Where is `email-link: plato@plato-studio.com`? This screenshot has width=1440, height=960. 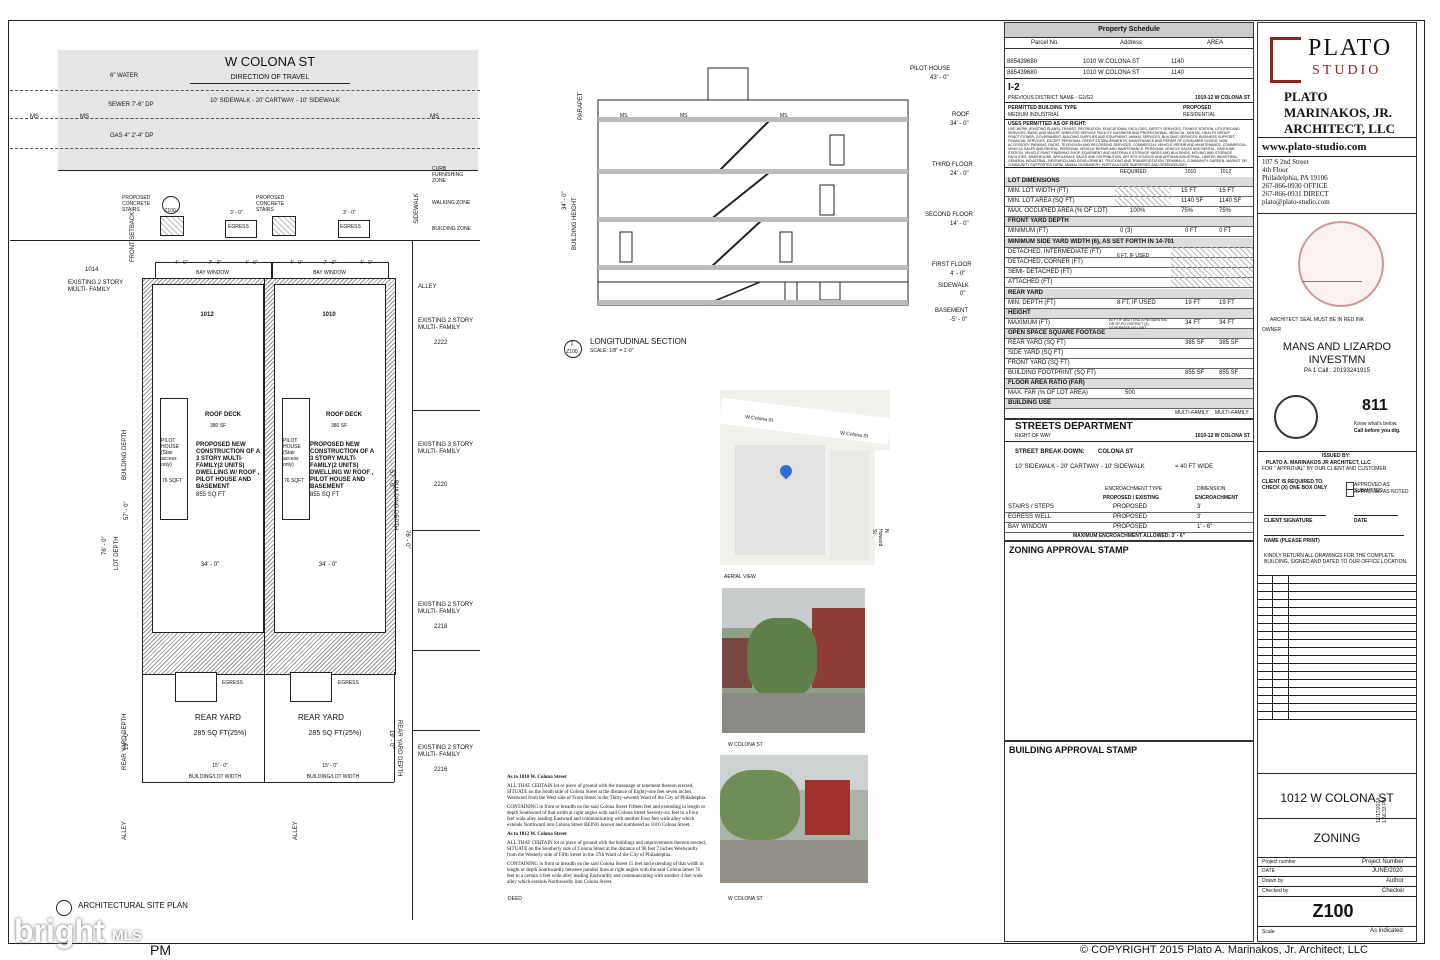 email-link: plato@plato-studio.com is located at coordinates (1296, 202).